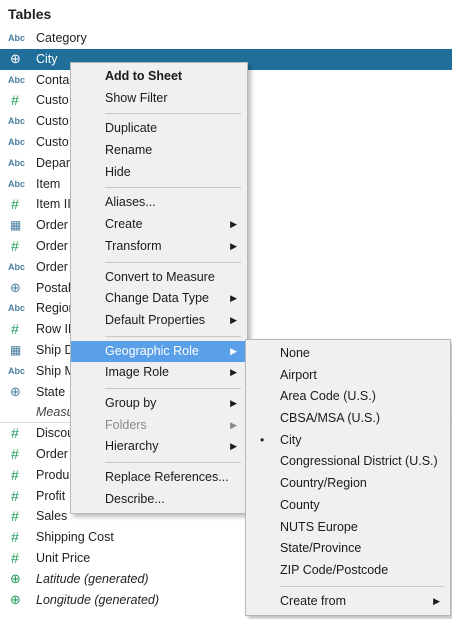 This screenshot has height=619, width=452. What do you see at coordinates (61, 38) in the screenshot?
I see `field-label: Category` at bounding box center [61, 38].